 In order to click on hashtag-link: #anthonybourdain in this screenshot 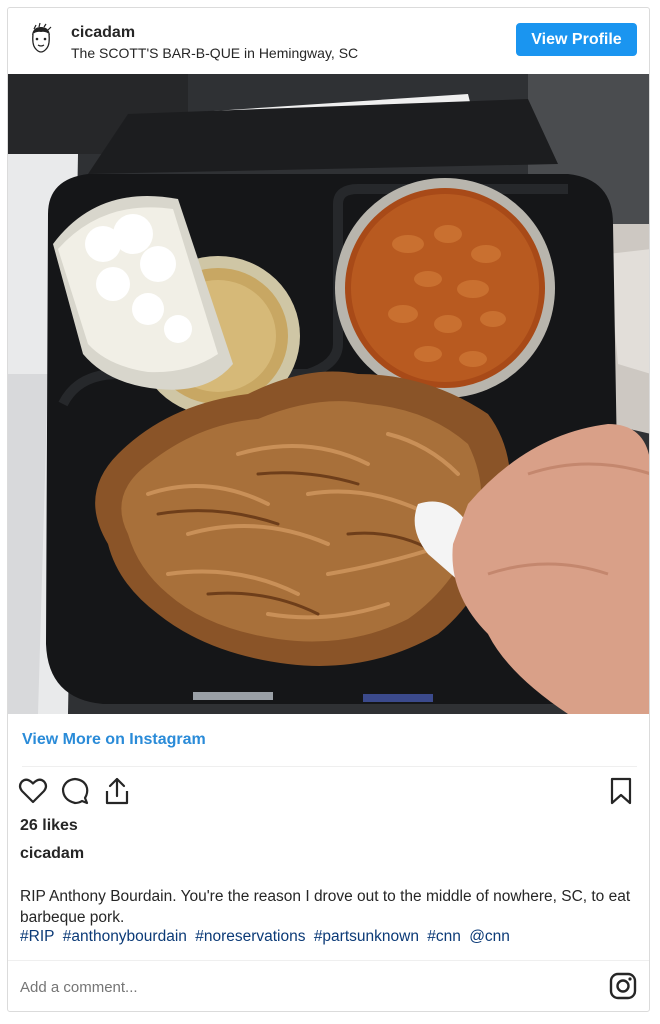, I will do `click(125, 936)`.